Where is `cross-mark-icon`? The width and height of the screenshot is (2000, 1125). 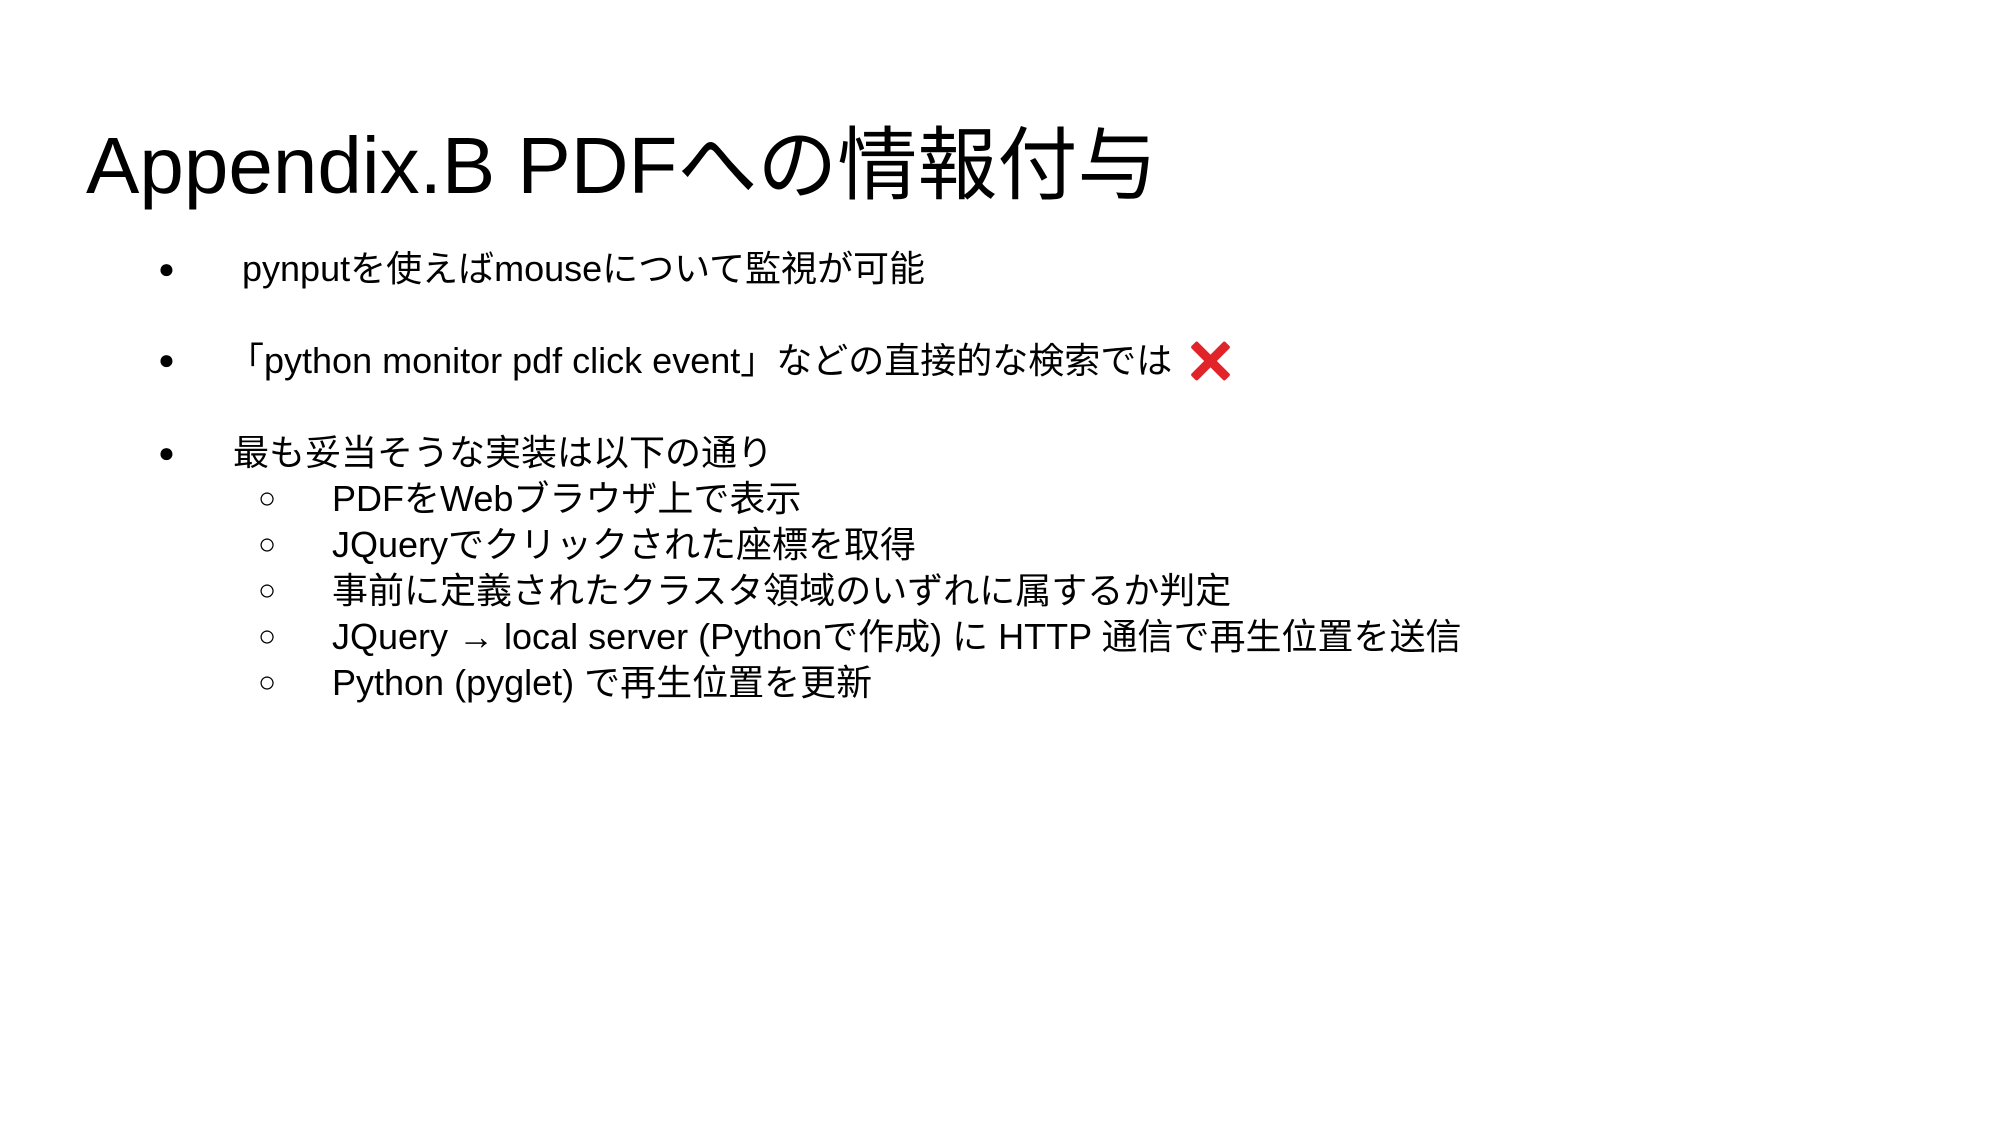
cross-mark-icon is located at coordinates (1210, 359).